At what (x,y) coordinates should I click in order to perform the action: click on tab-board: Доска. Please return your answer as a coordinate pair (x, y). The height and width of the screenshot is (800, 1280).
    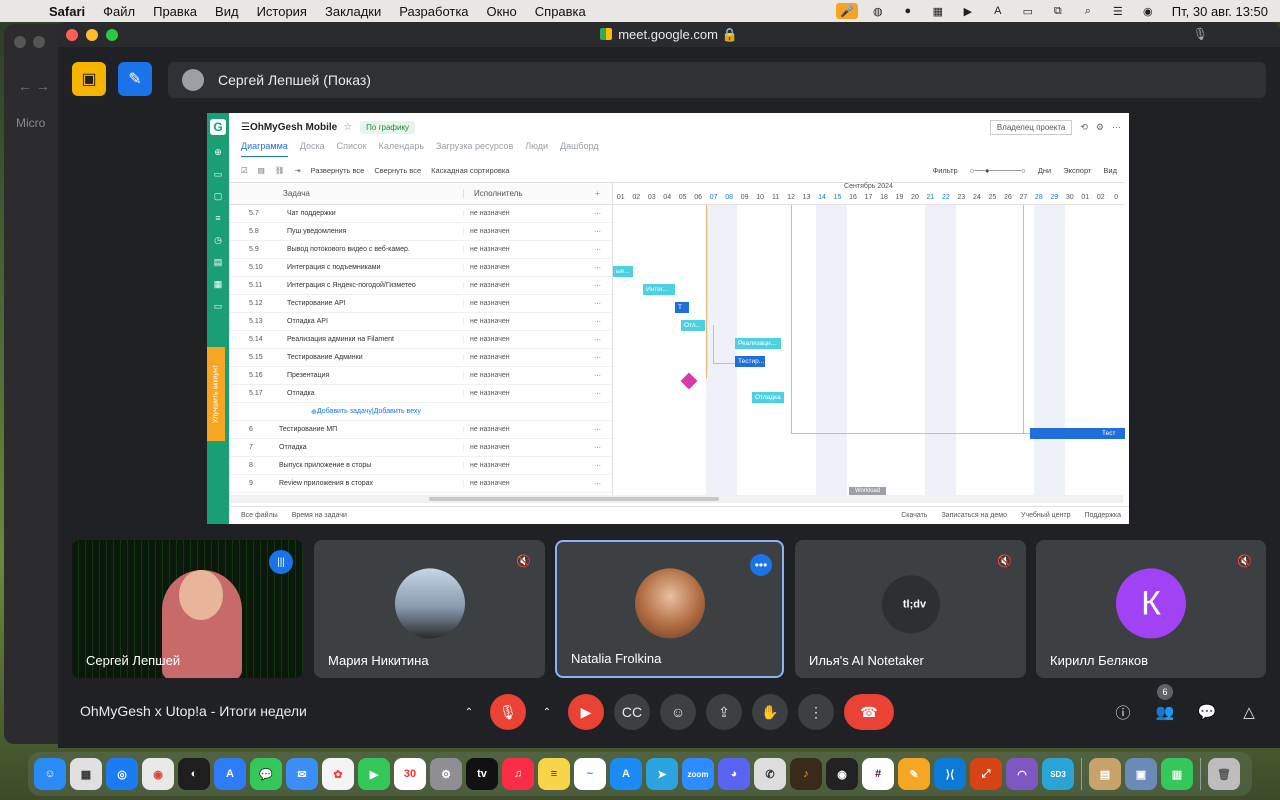
    Looking at the image, I should click on (312, 149).